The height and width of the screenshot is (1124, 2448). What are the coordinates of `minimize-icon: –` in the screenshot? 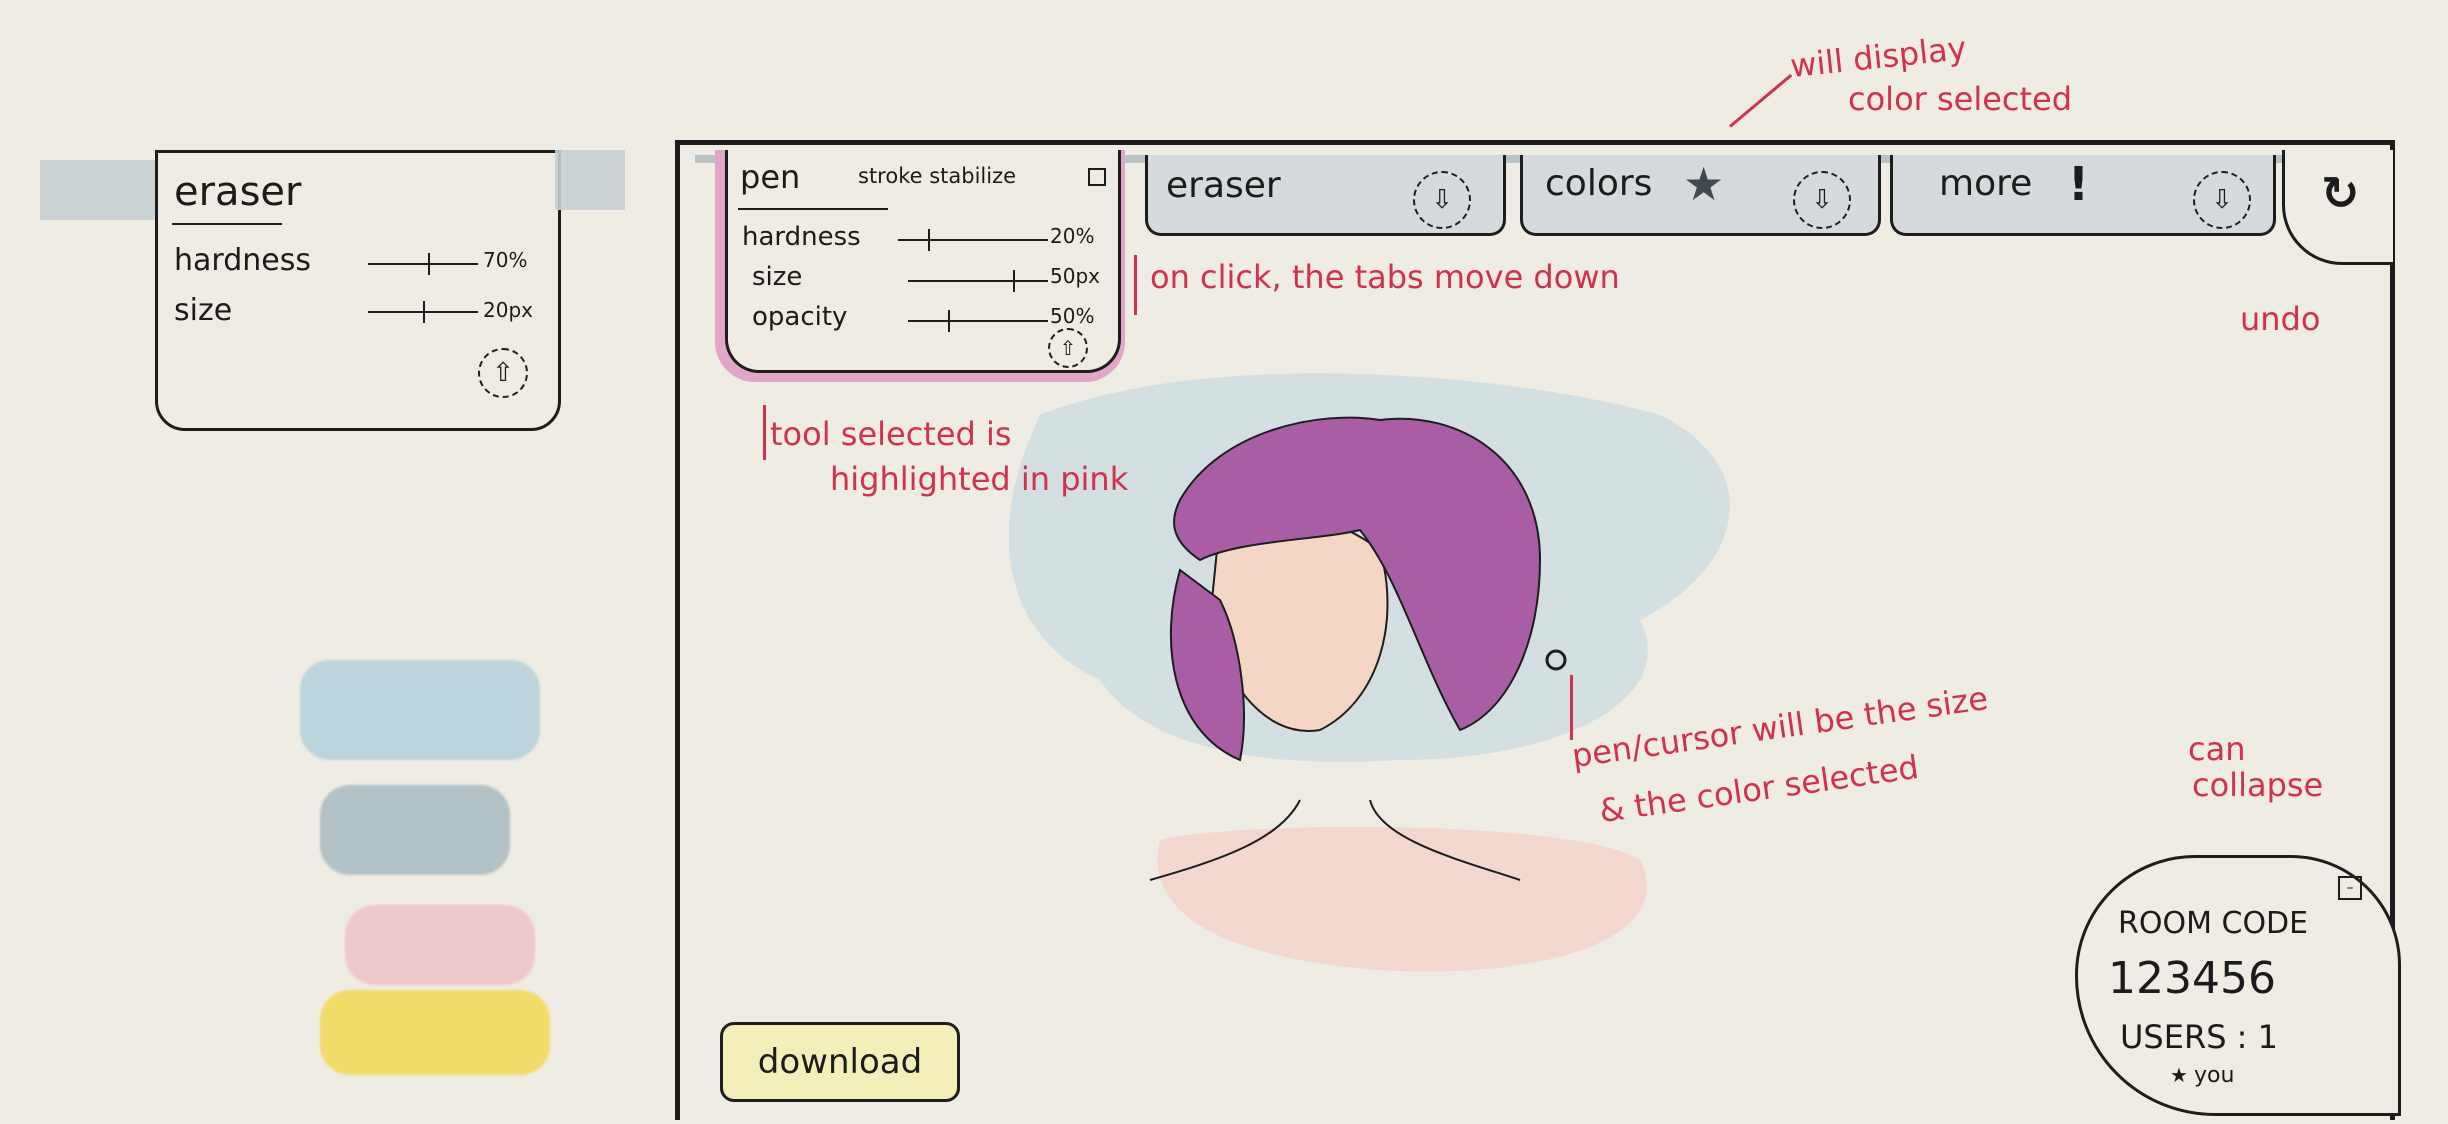 It's located at (2350, 888).